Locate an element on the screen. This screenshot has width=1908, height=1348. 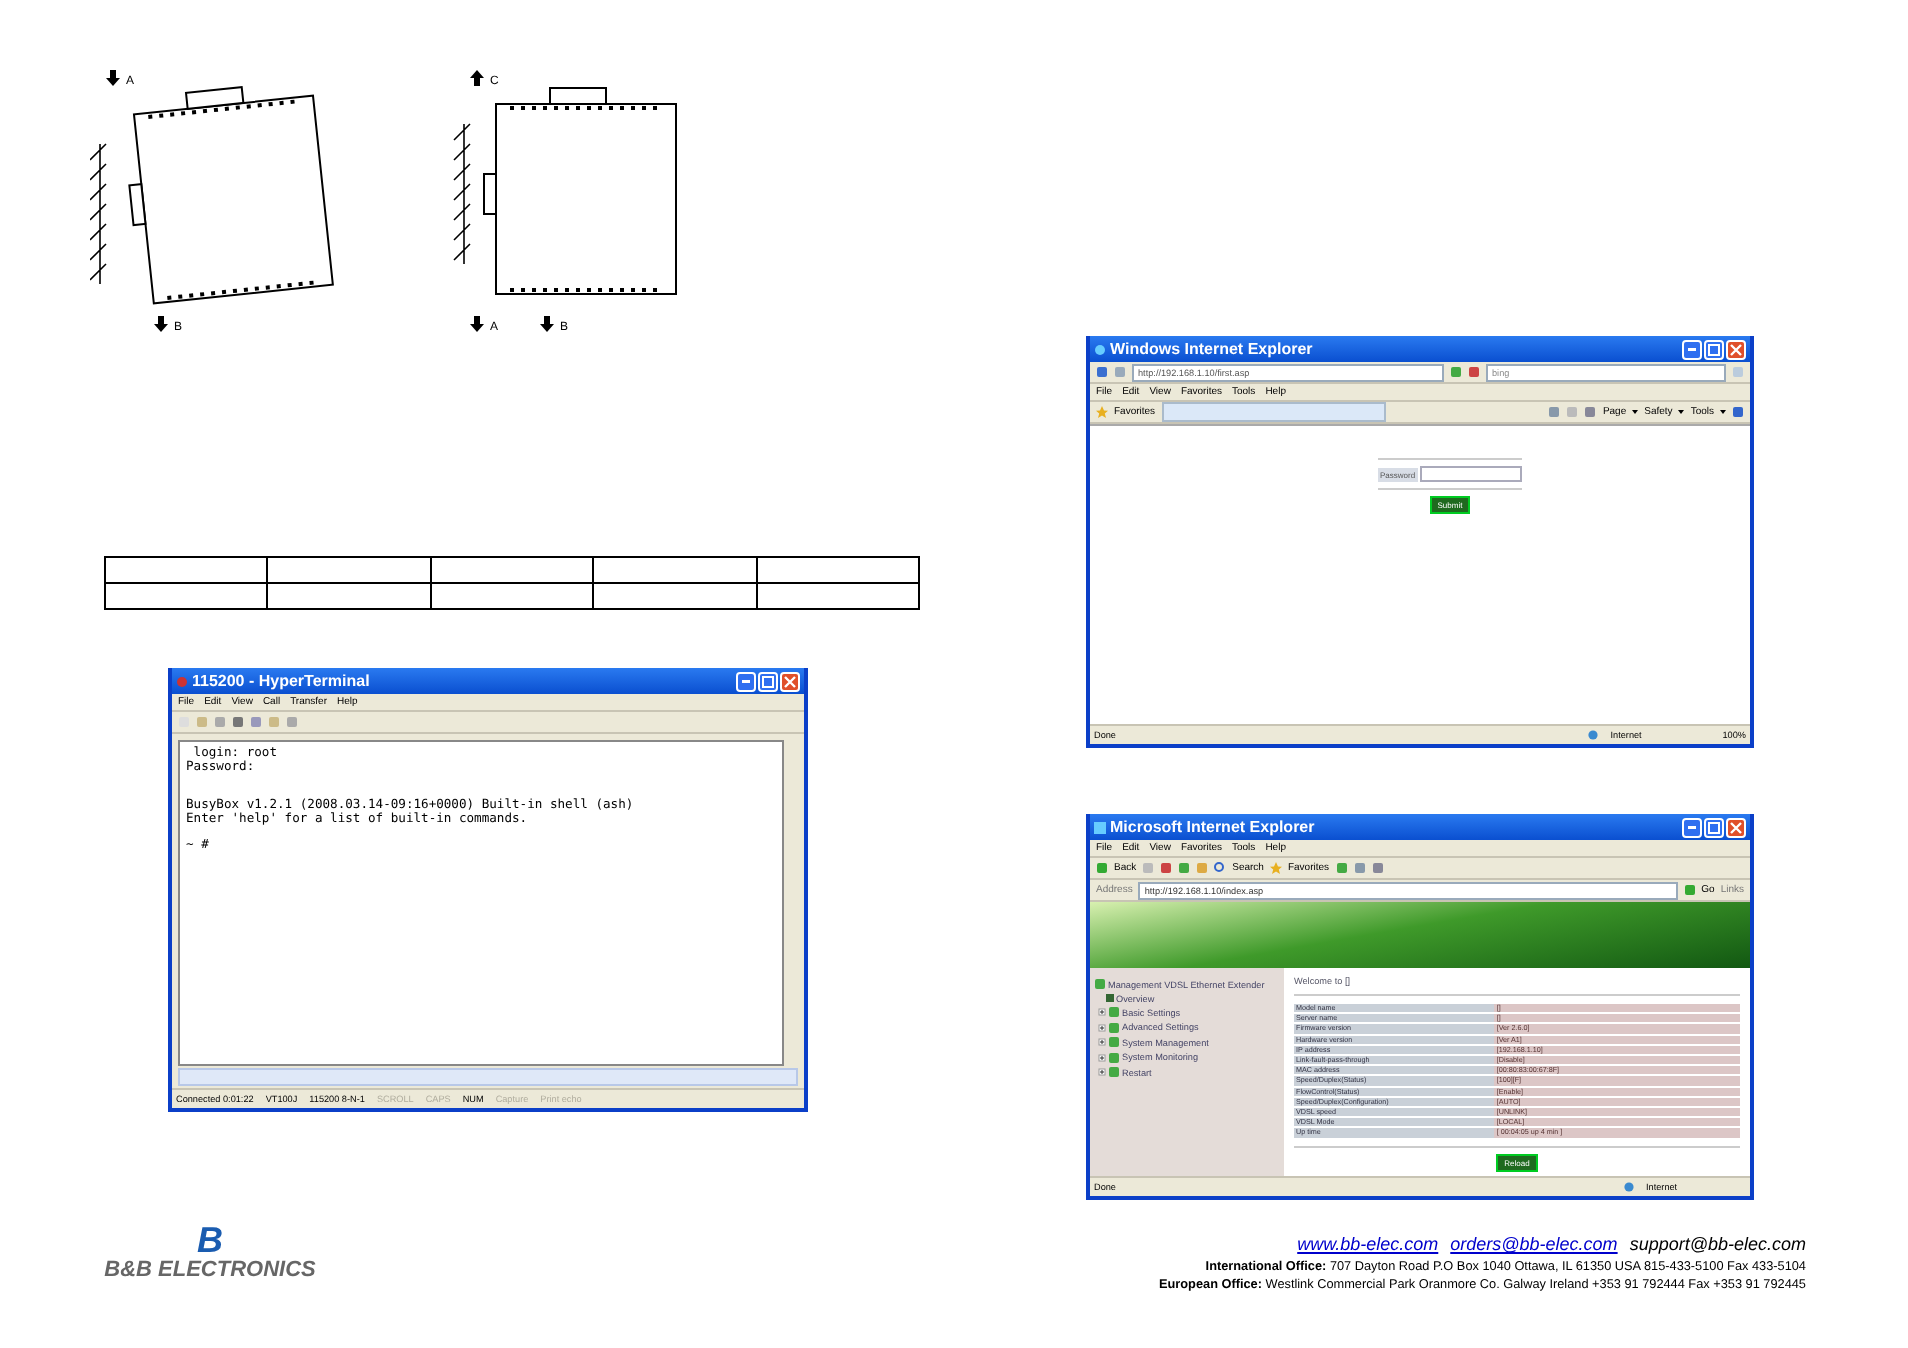
contact-link: support@bb-elec.com is located at coordinates (1717, 1244).